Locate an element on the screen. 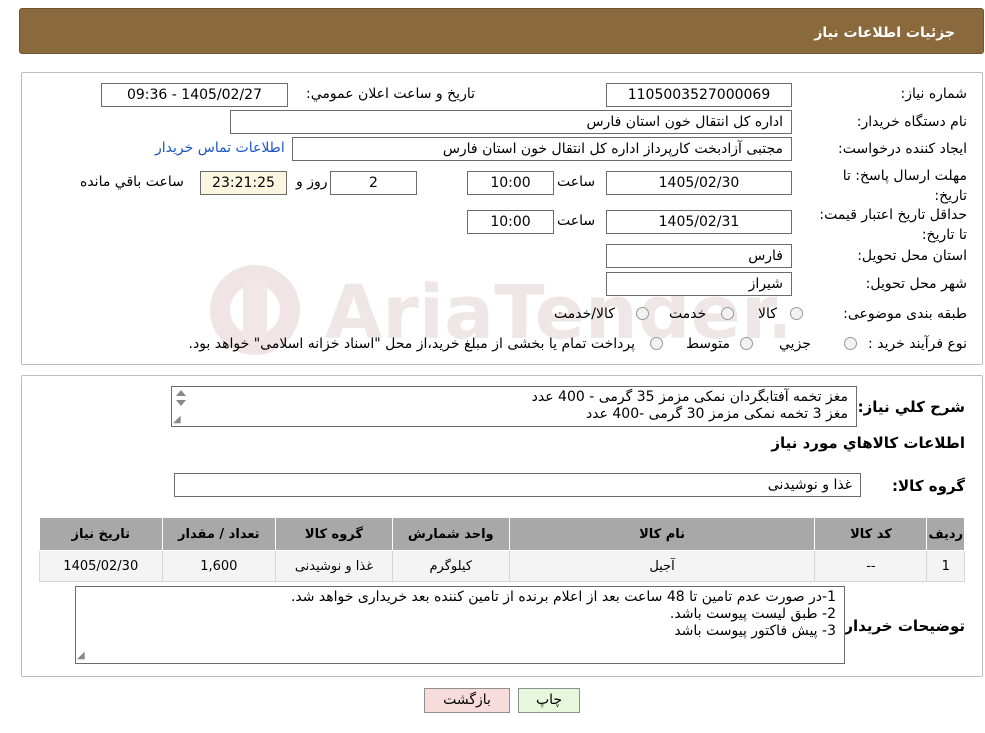 This screenshot has height=733, width=985. page-title: جزئیات اطلاعات نیاز is located at coordinates (884, 33).